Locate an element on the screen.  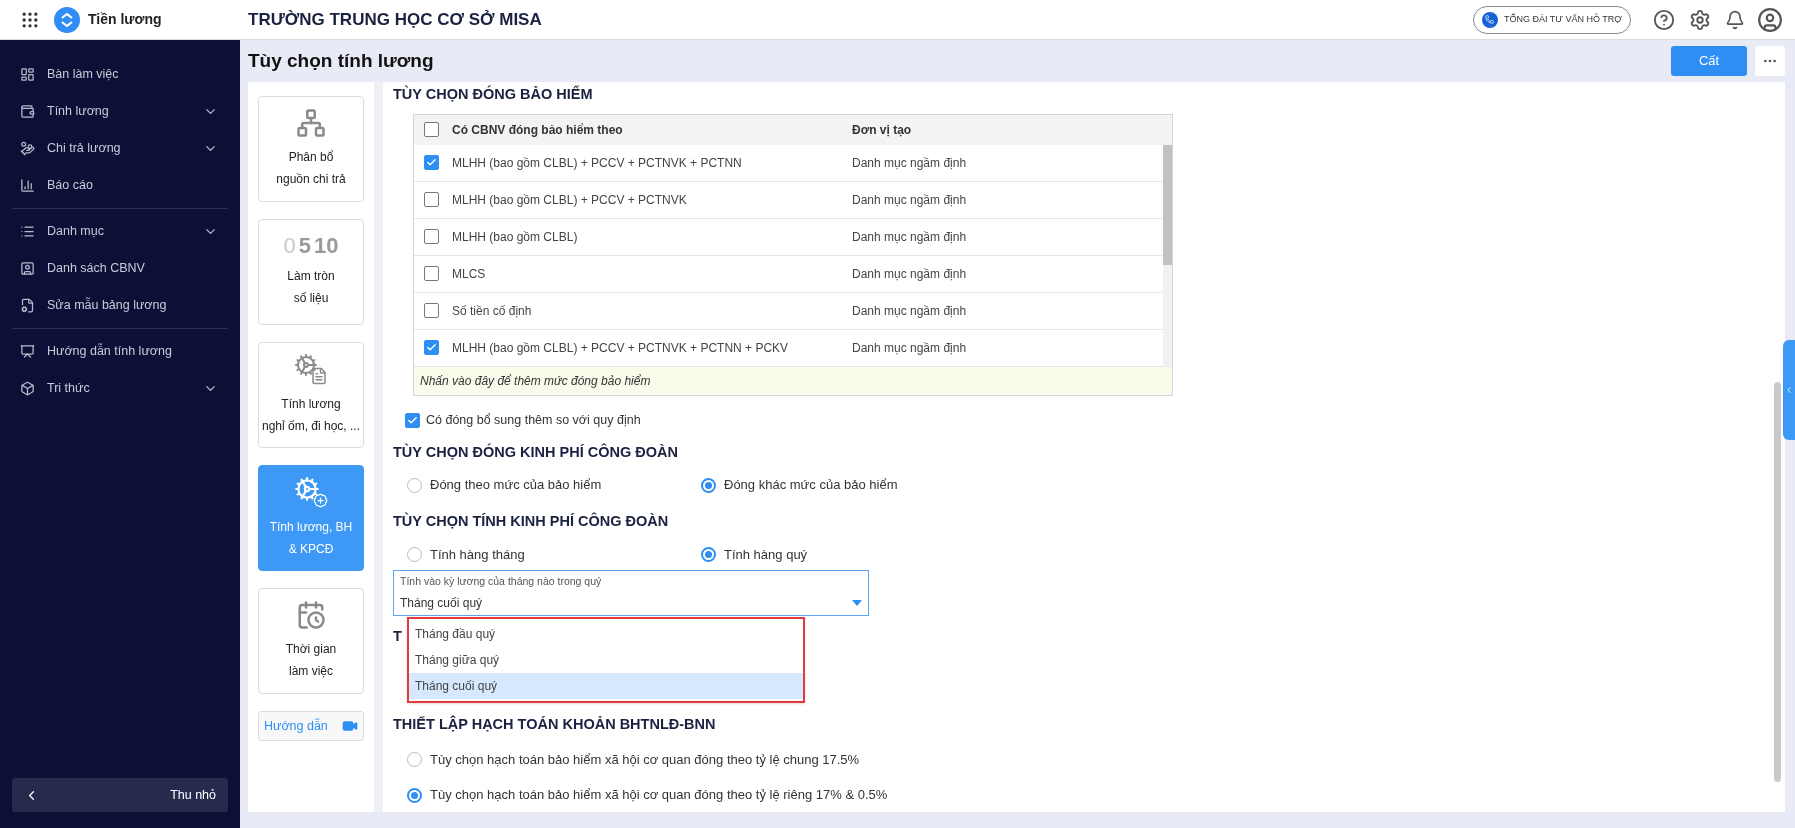
chevron-left-icon is located at coordinates (1789, 390).